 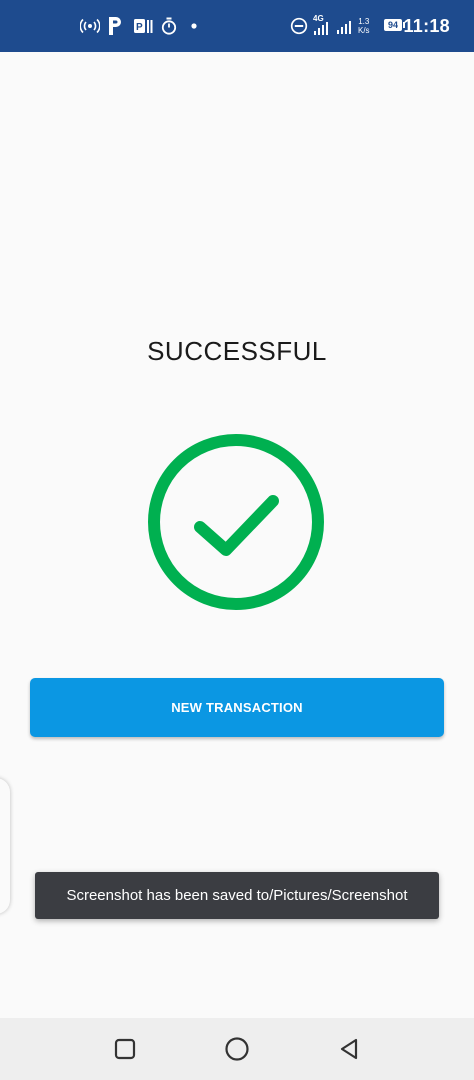 I want to click on home-circle-icon, so click(x=237, y=1049).